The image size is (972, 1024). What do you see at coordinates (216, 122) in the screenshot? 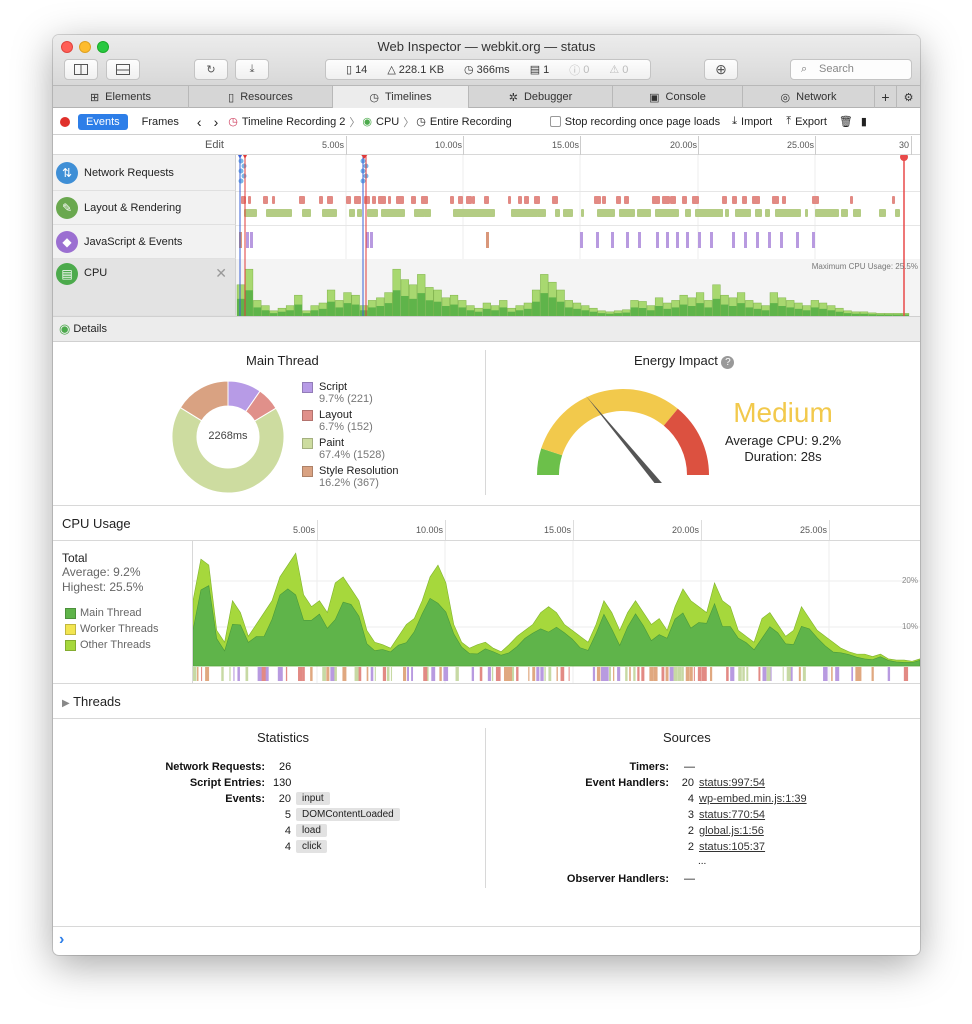
I see `forward-arrow-icon: ›` at bounding box center [216, 122].